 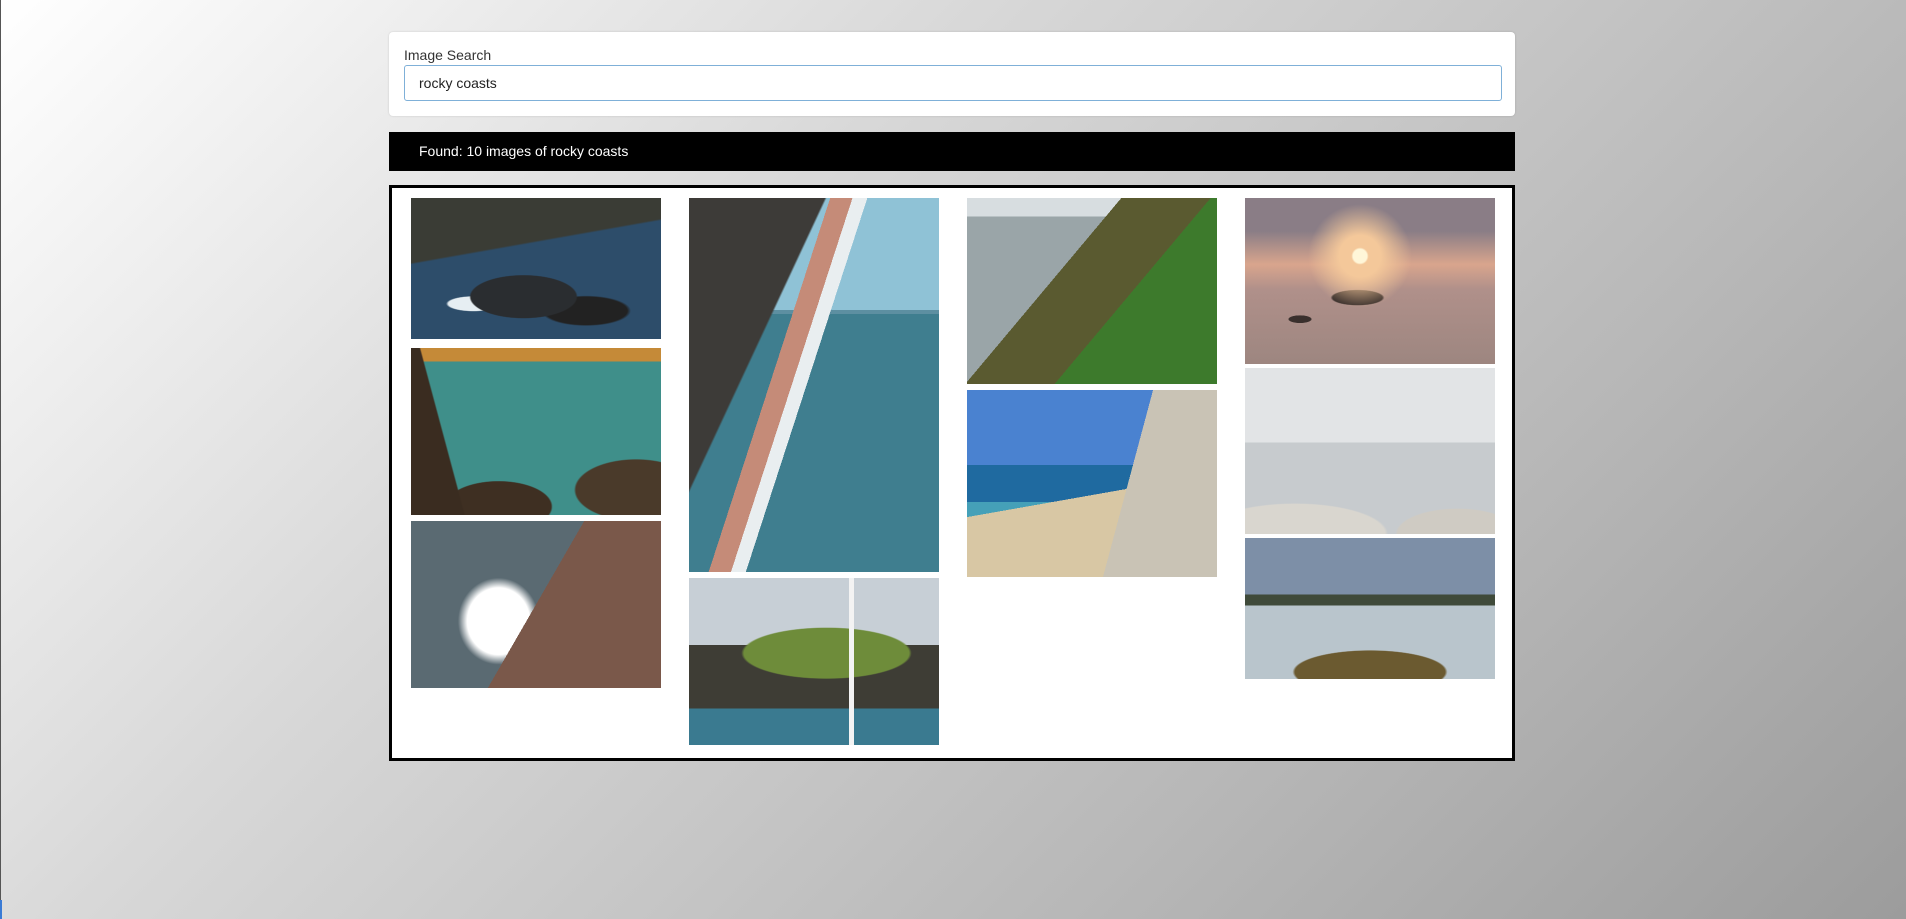 I want to click on window-edge-accent, so click(x=1, y=909).